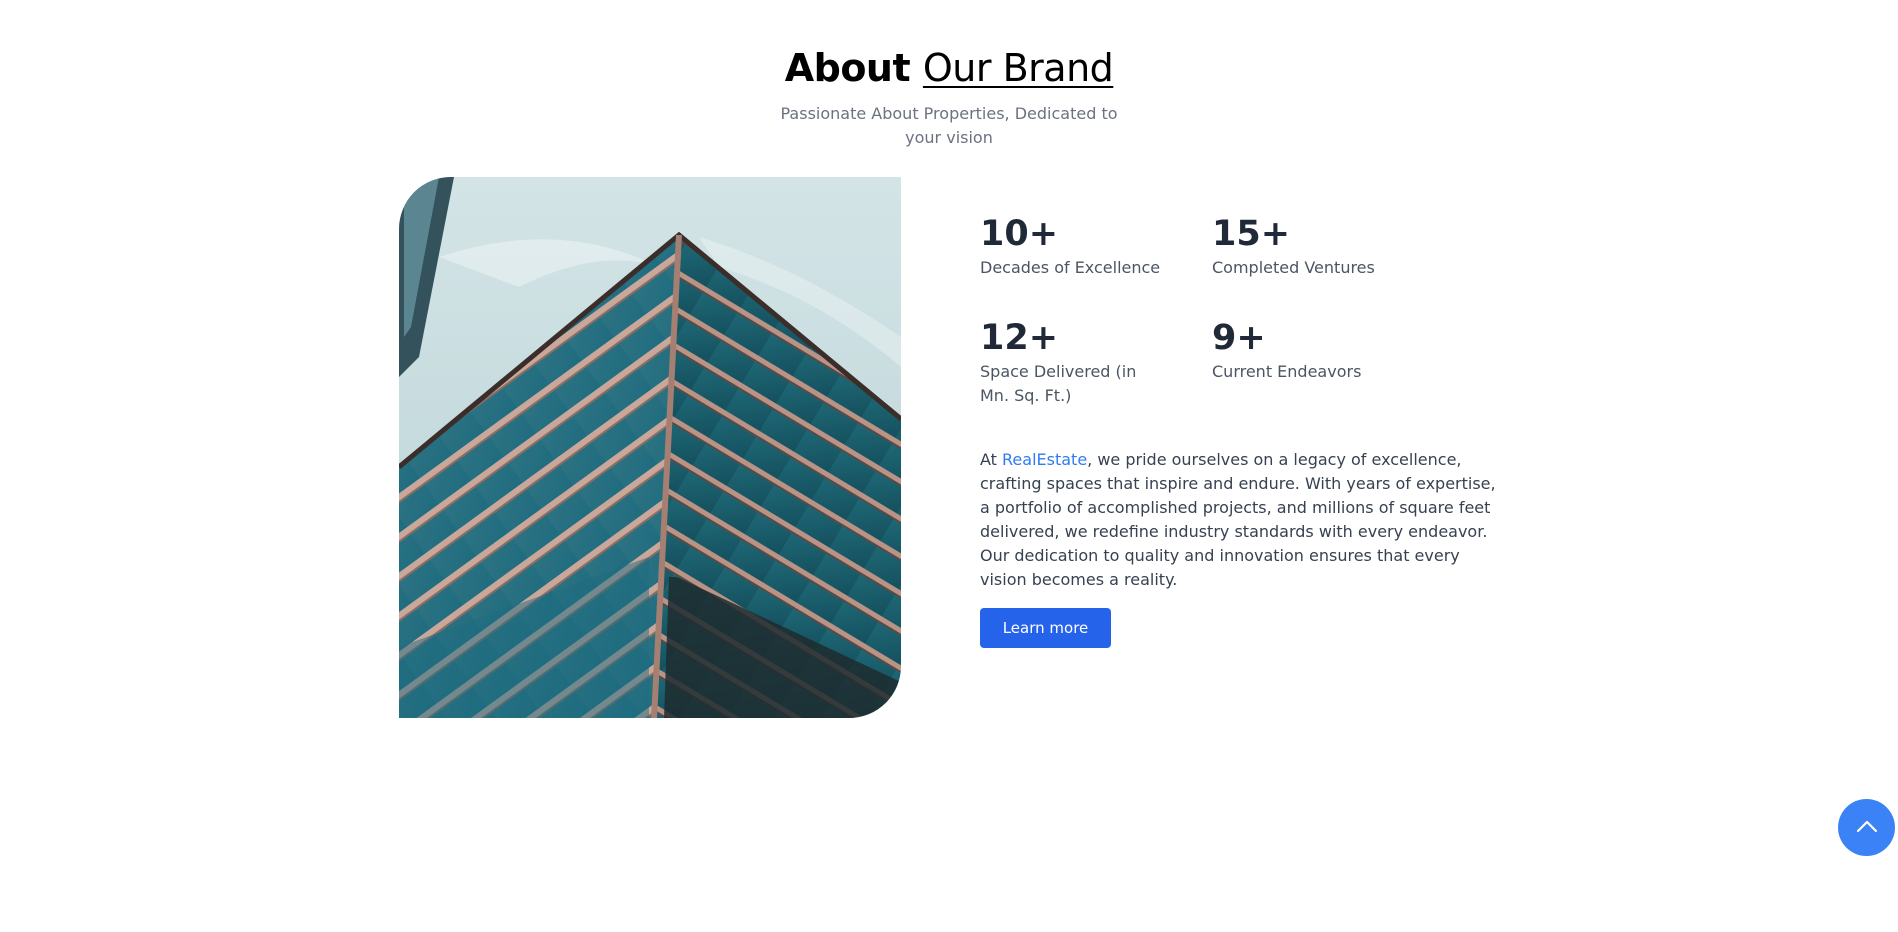 The width and height of the screenshot is (1898, 932). What do you see at coordinates (1070, 267) in the screenshot?
I see `stat-label: Decades of Excellence` at bounding box center [1070, 267].